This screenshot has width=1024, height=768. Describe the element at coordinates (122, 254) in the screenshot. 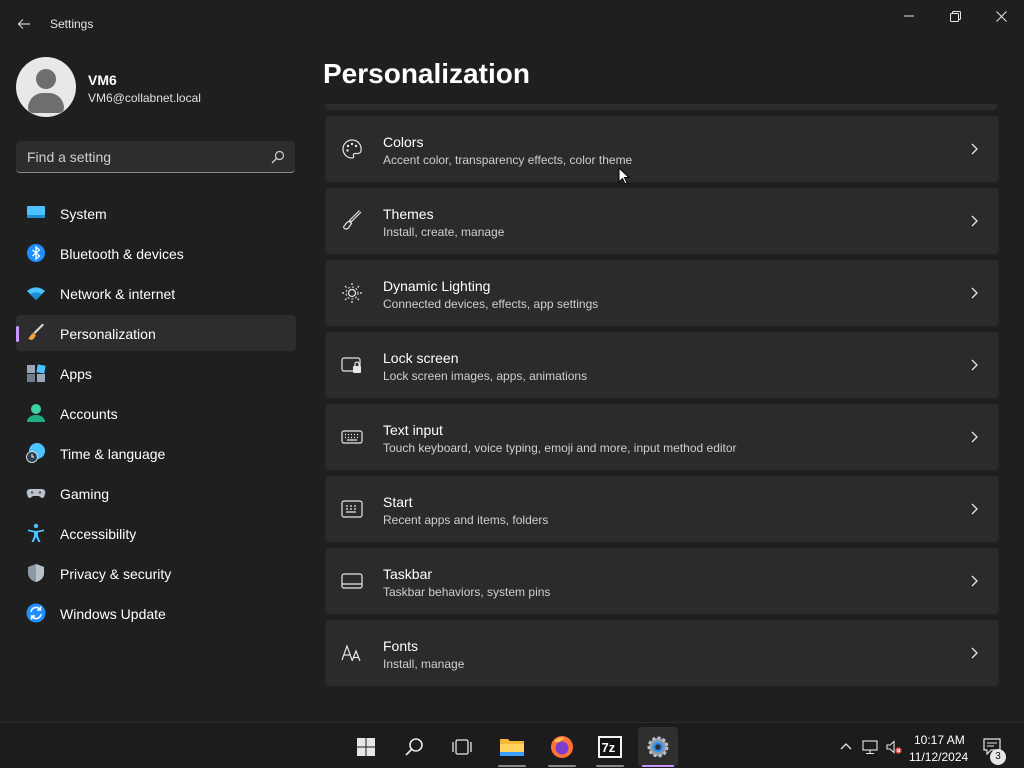

I see `sidebar-item-label: Bluetooth & devices` at that location.